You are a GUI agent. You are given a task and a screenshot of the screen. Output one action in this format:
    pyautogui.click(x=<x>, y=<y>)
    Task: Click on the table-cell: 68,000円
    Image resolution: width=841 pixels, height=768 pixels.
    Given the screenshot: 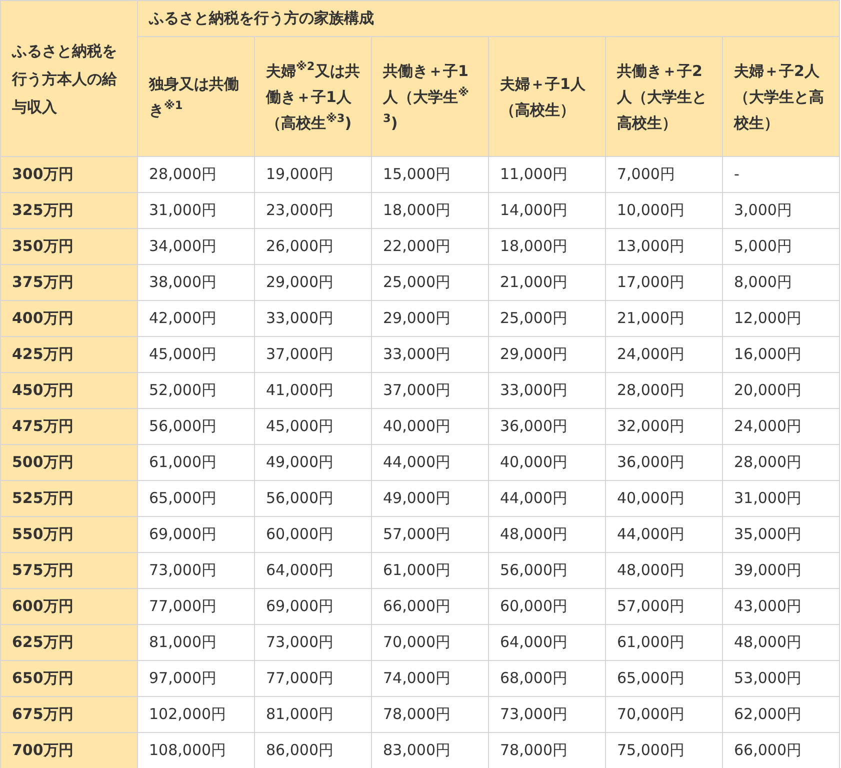 What is the action you would take?
    pyautogui.click(x=547, y=678)
    